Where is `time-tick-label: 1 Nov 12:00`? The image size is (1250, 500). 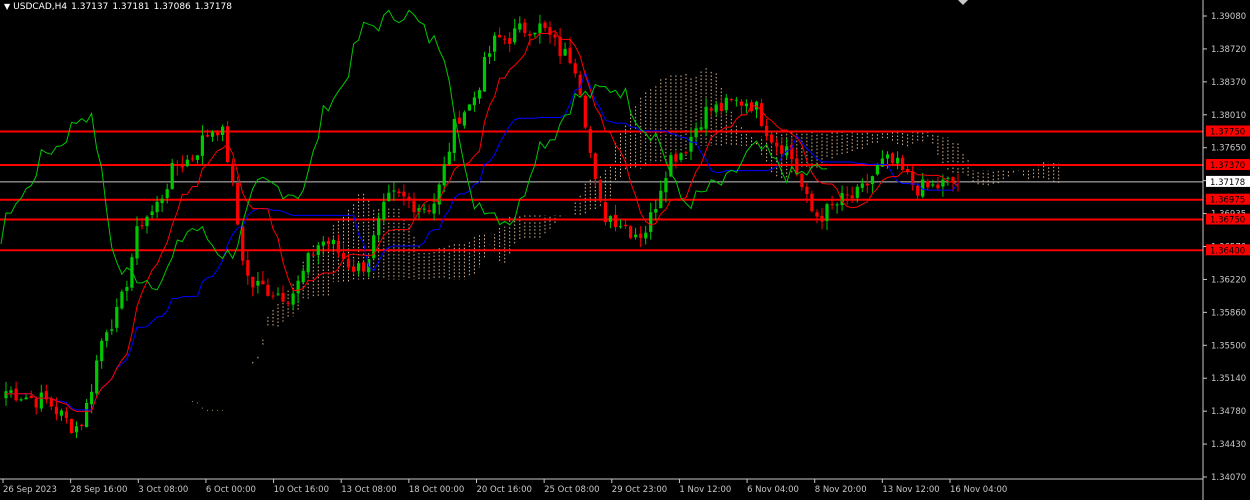 time-tick-label: 1 Nov 12:00 is located at coordinates (705, 490).